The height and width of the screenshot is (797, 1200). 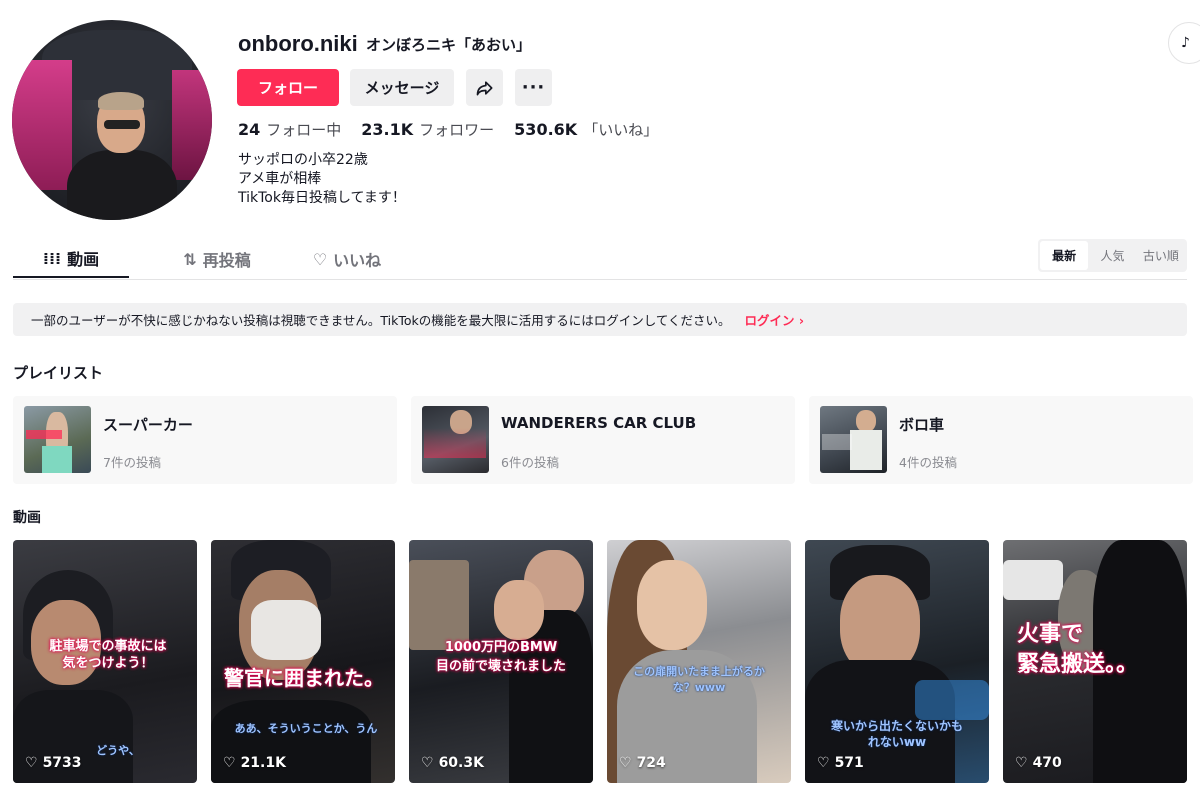 I want to click on grid-icon: ⁞⁞⁞, so click(x=52, y=258).